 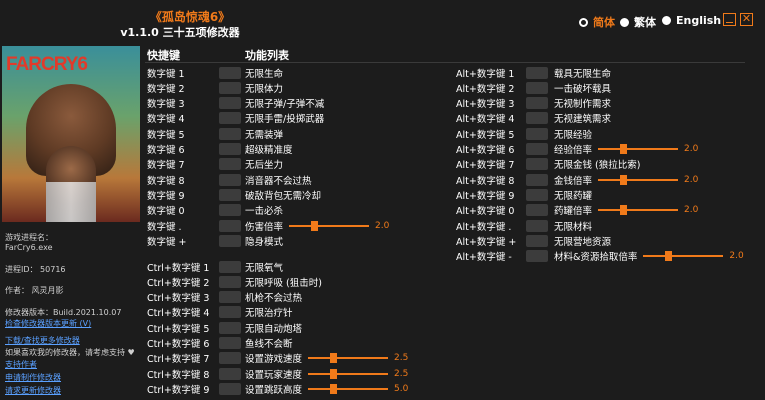 I want to click on cheat-label: 无限营地资源, so click(x=583, y=242).